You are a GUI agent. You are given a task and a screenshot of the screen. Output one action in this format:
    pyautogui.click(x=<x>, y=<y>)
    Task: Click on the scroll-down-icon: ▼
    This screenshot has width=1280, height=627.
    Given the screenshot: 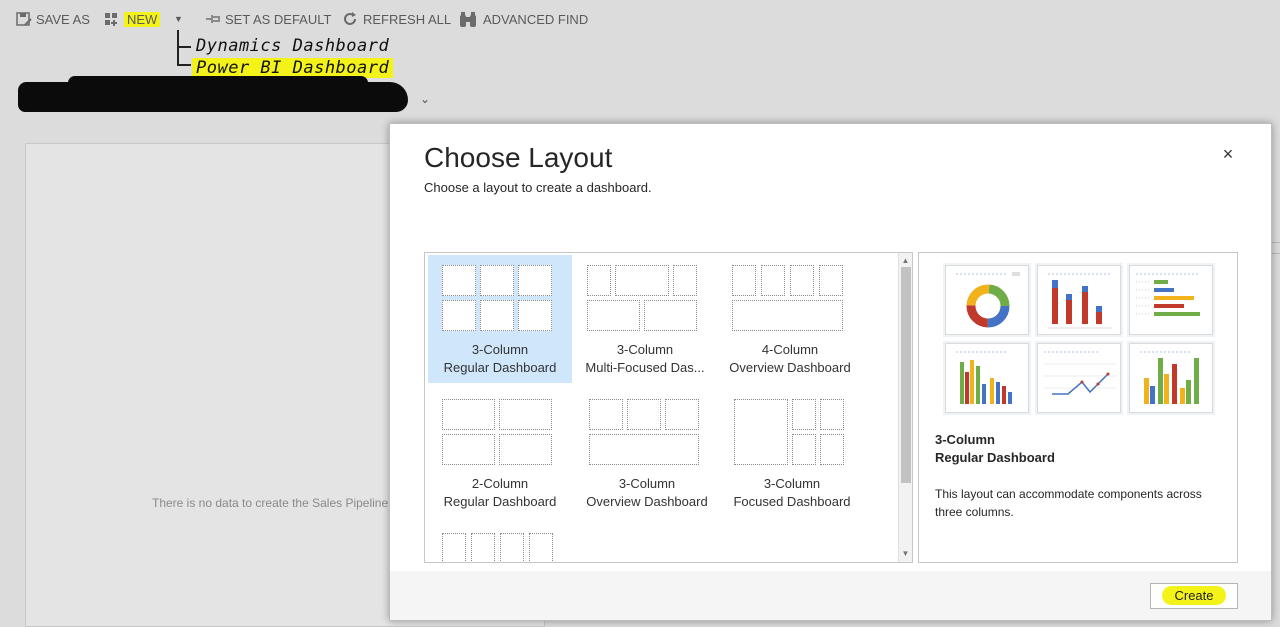 What is the action you would take?
    pyautogui.click(x=905, y=554)
    